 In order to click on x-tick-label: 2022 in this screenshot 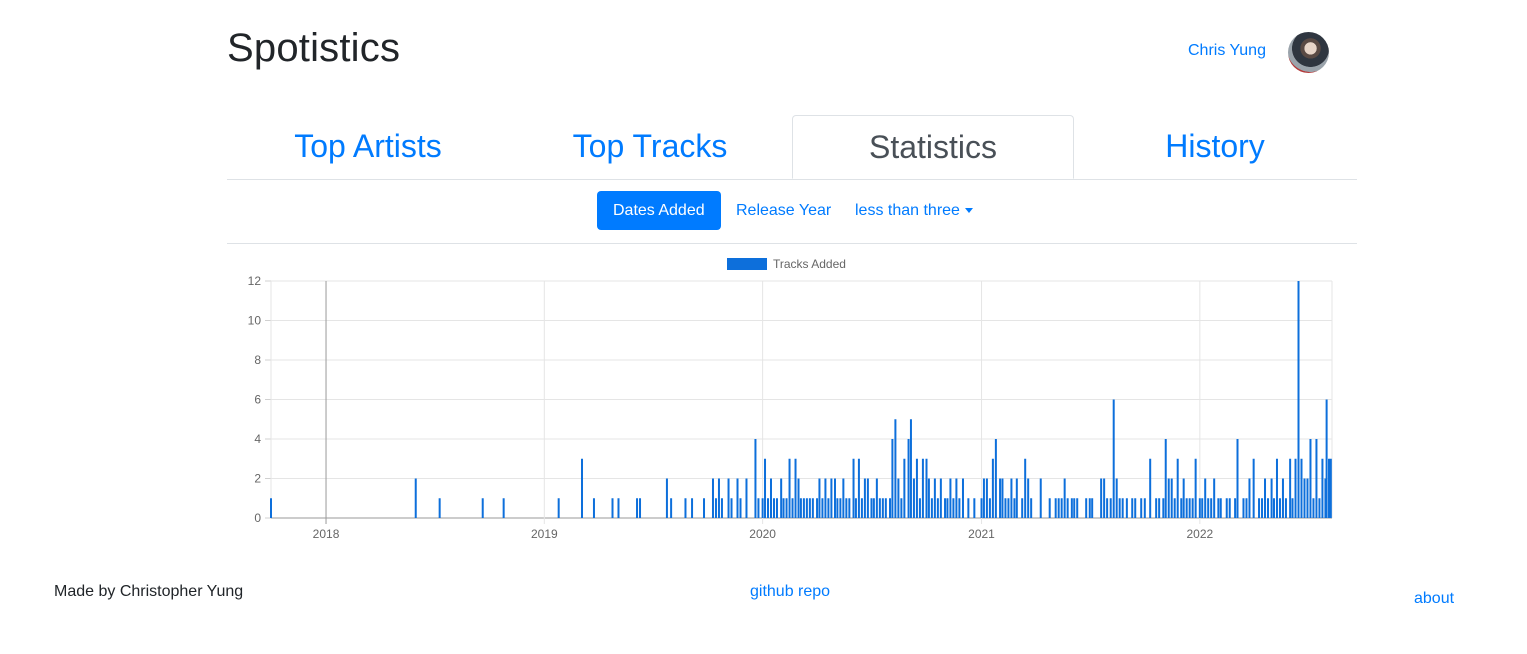, I will do `click(1199, 534)`.